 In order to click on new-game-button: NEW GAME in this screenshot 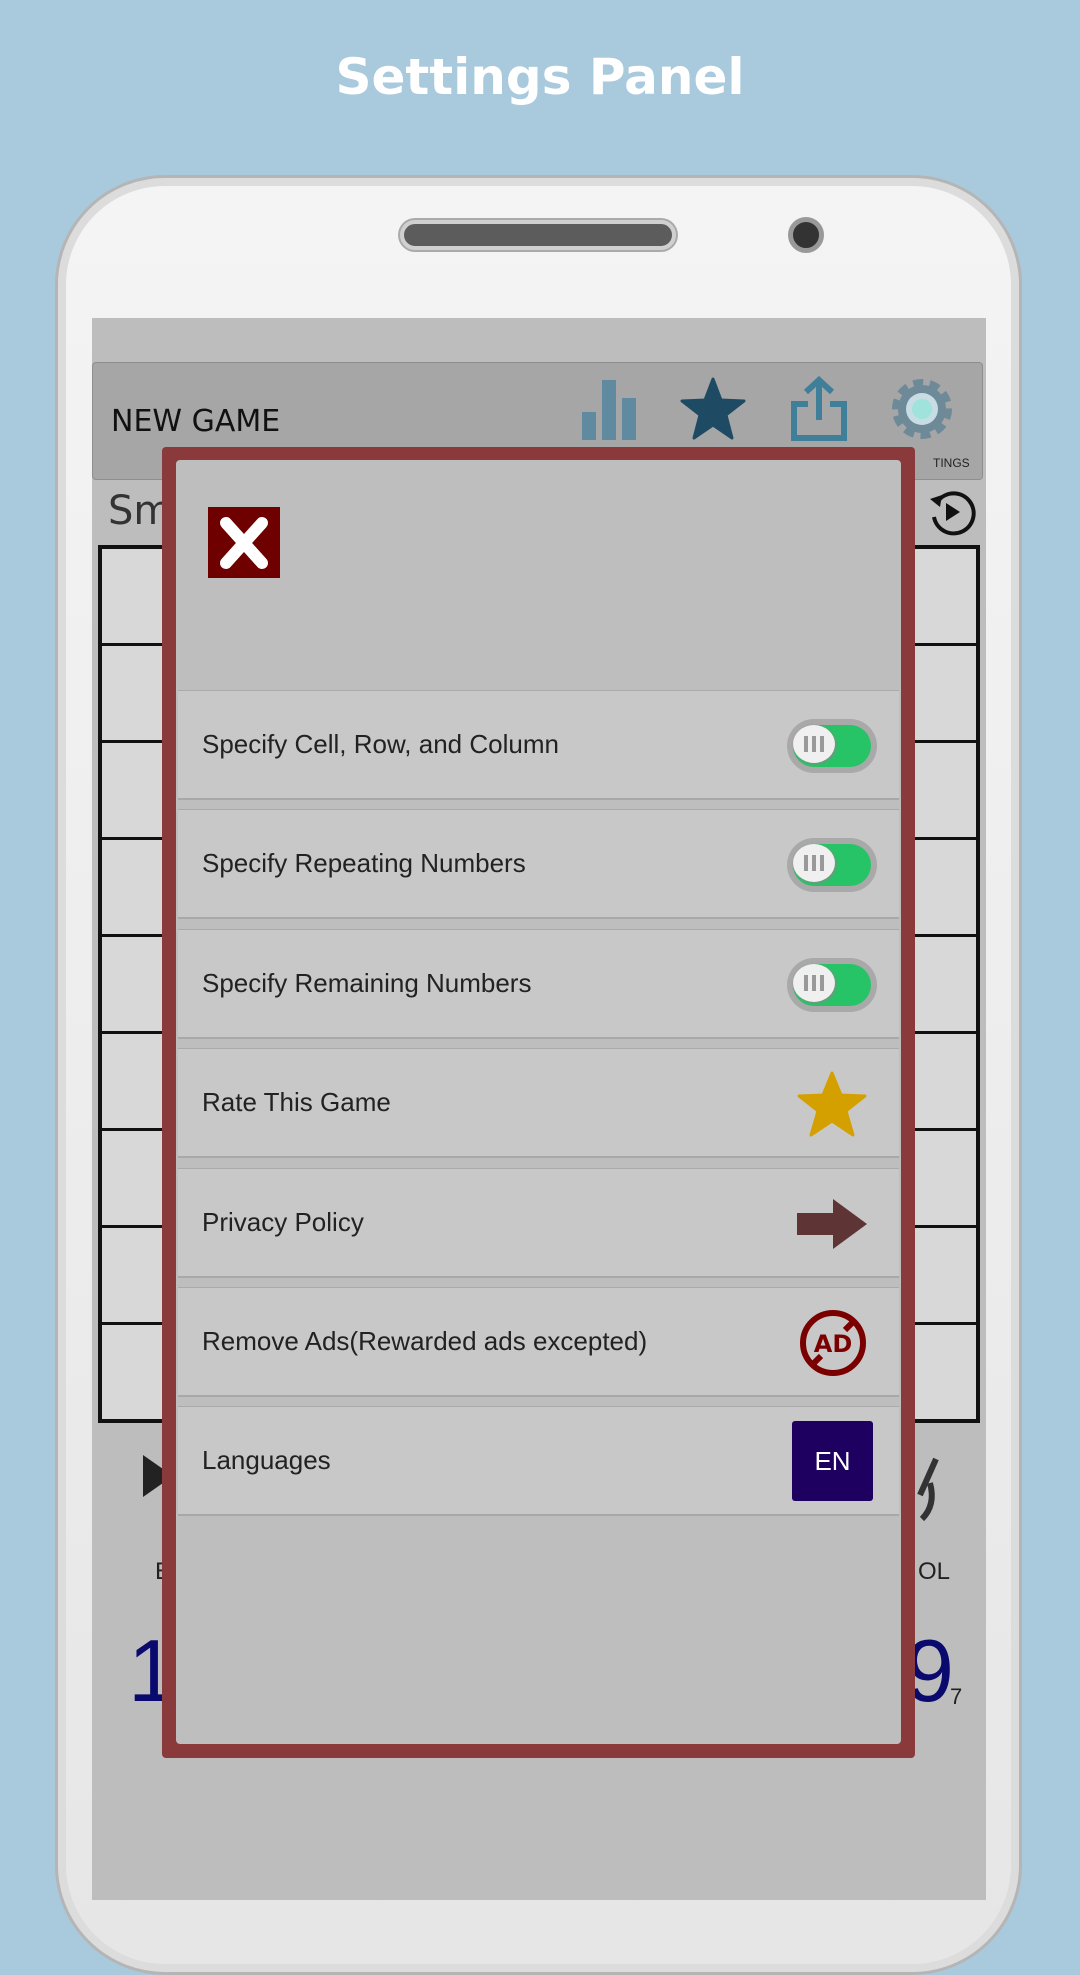, I will do `click(195, 421)`.